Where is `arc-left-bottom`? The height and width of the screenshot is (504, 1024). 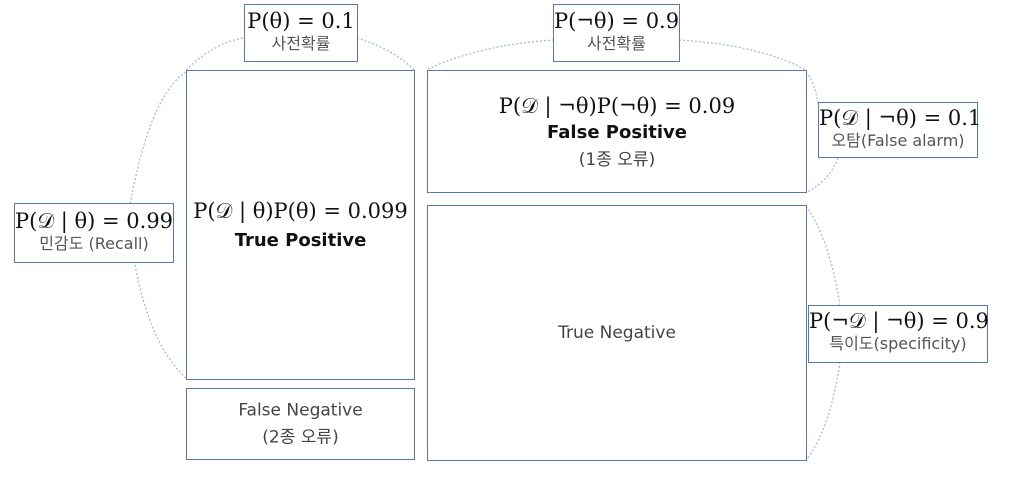
arc-left-bottom is located at coordinates (160, 321).